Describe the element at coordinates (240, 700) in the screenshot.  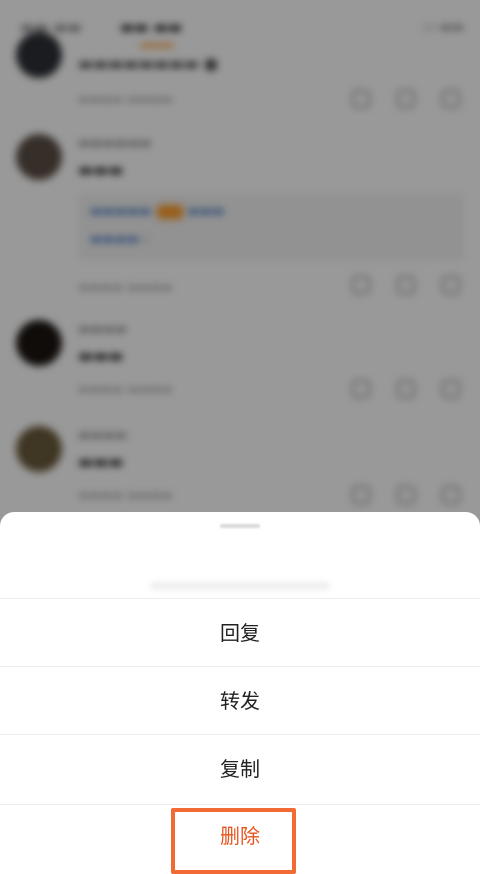
I see `repost-option: 转发` at that location.